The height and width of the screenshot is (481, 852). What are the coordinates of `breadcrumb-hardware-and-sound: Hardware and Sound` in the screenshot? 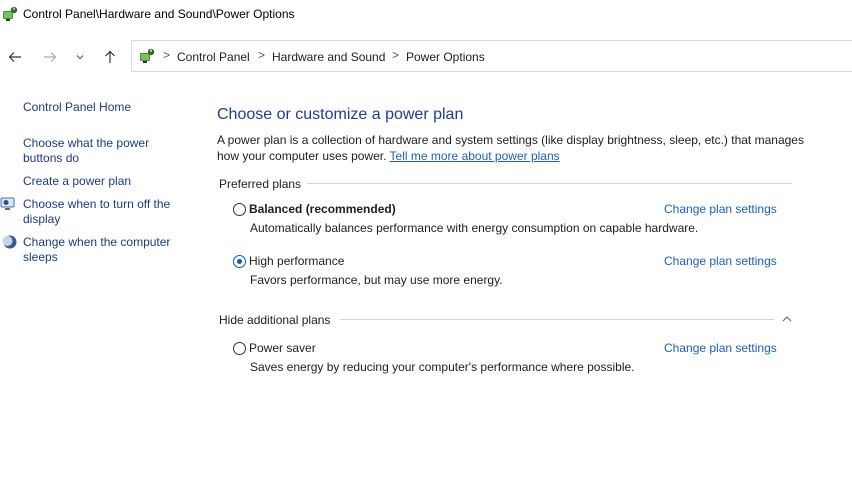 It's located at (328, 57).